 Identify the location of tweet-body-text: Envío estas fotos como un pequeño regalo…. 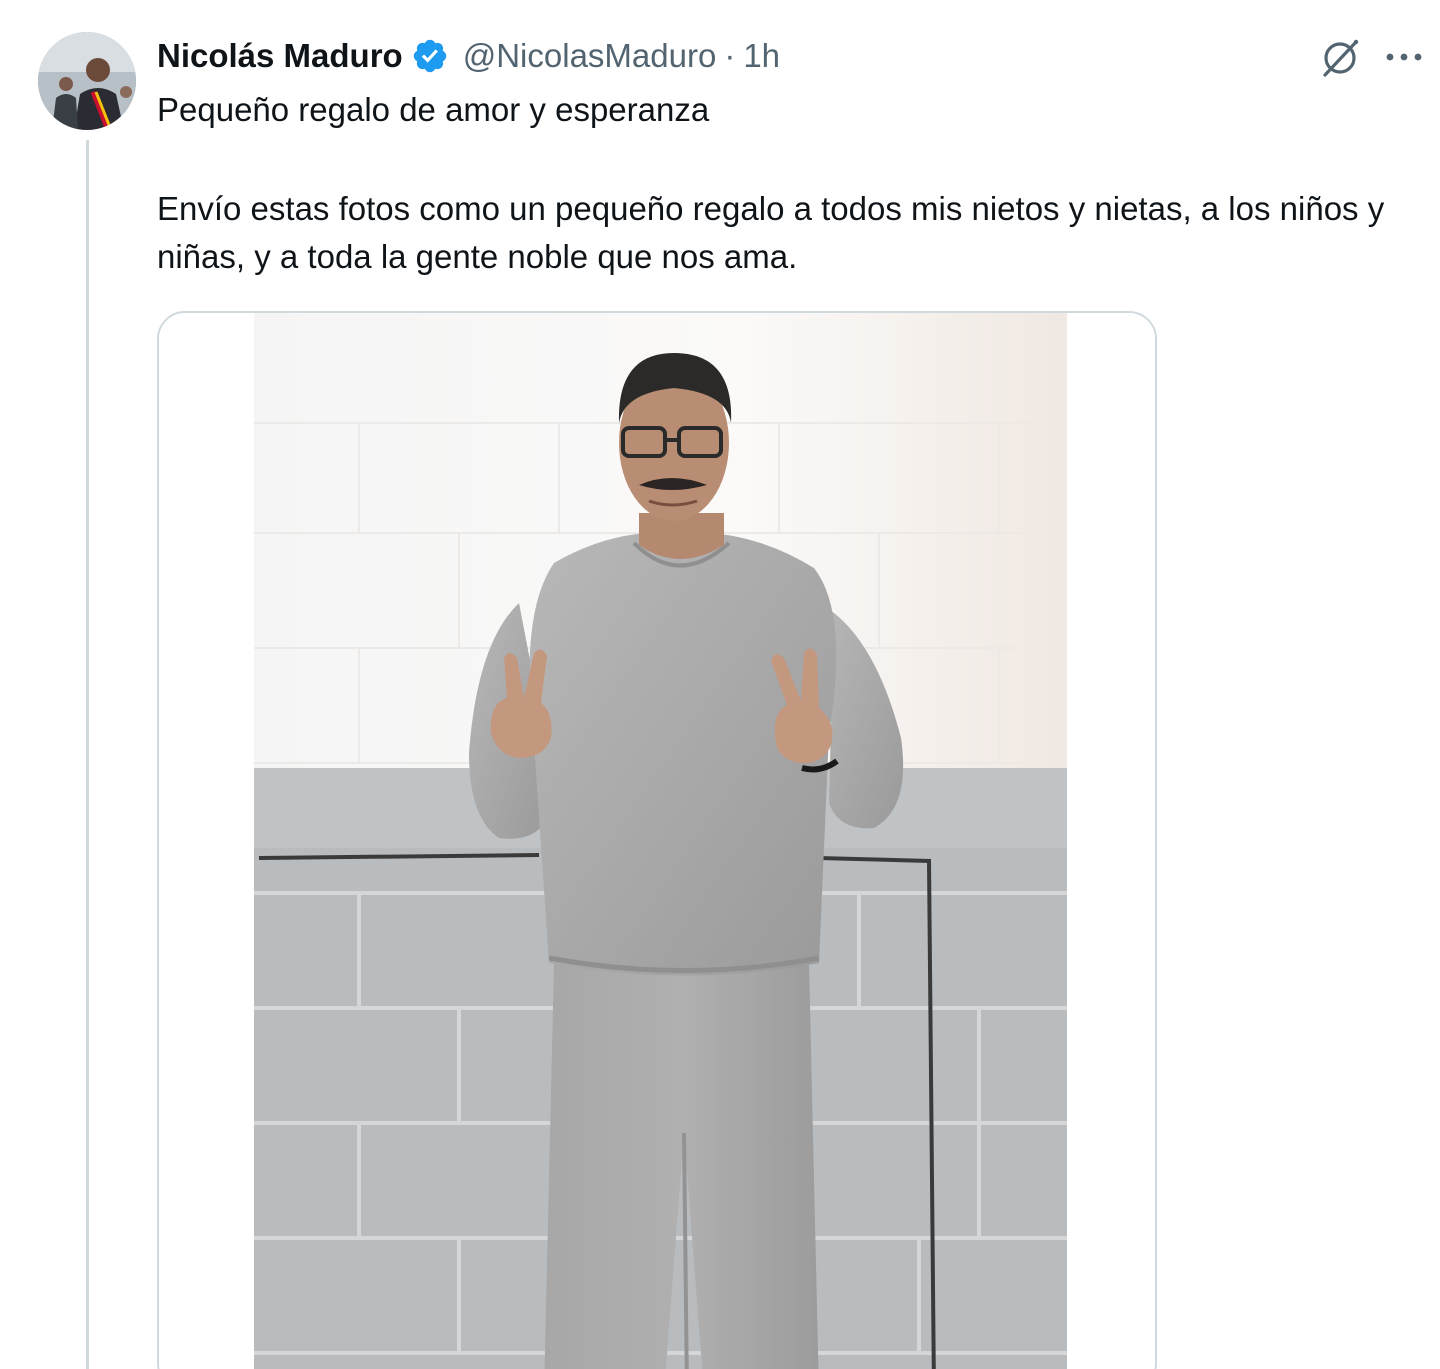
(771, 232).